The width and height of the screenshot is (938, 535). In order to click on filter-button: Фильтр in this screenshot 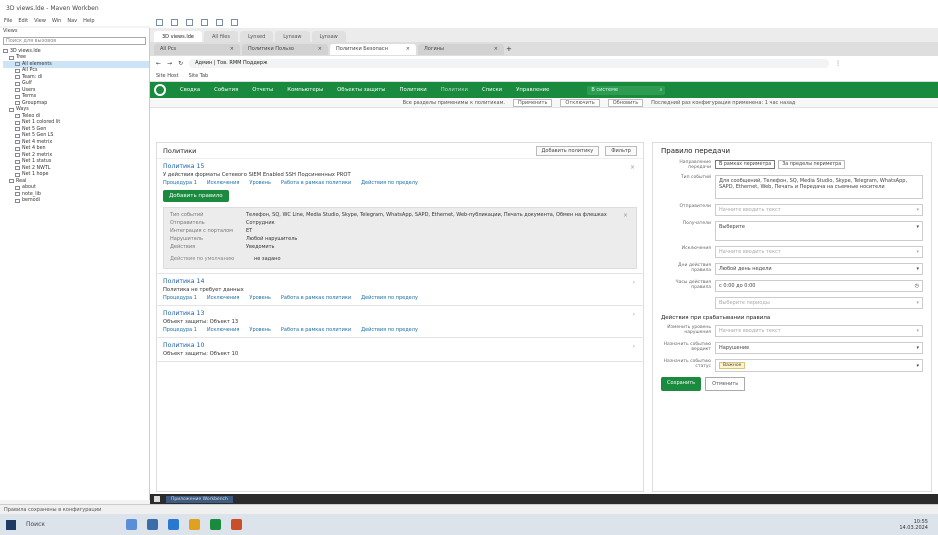, I will do `click(621, 150)`.